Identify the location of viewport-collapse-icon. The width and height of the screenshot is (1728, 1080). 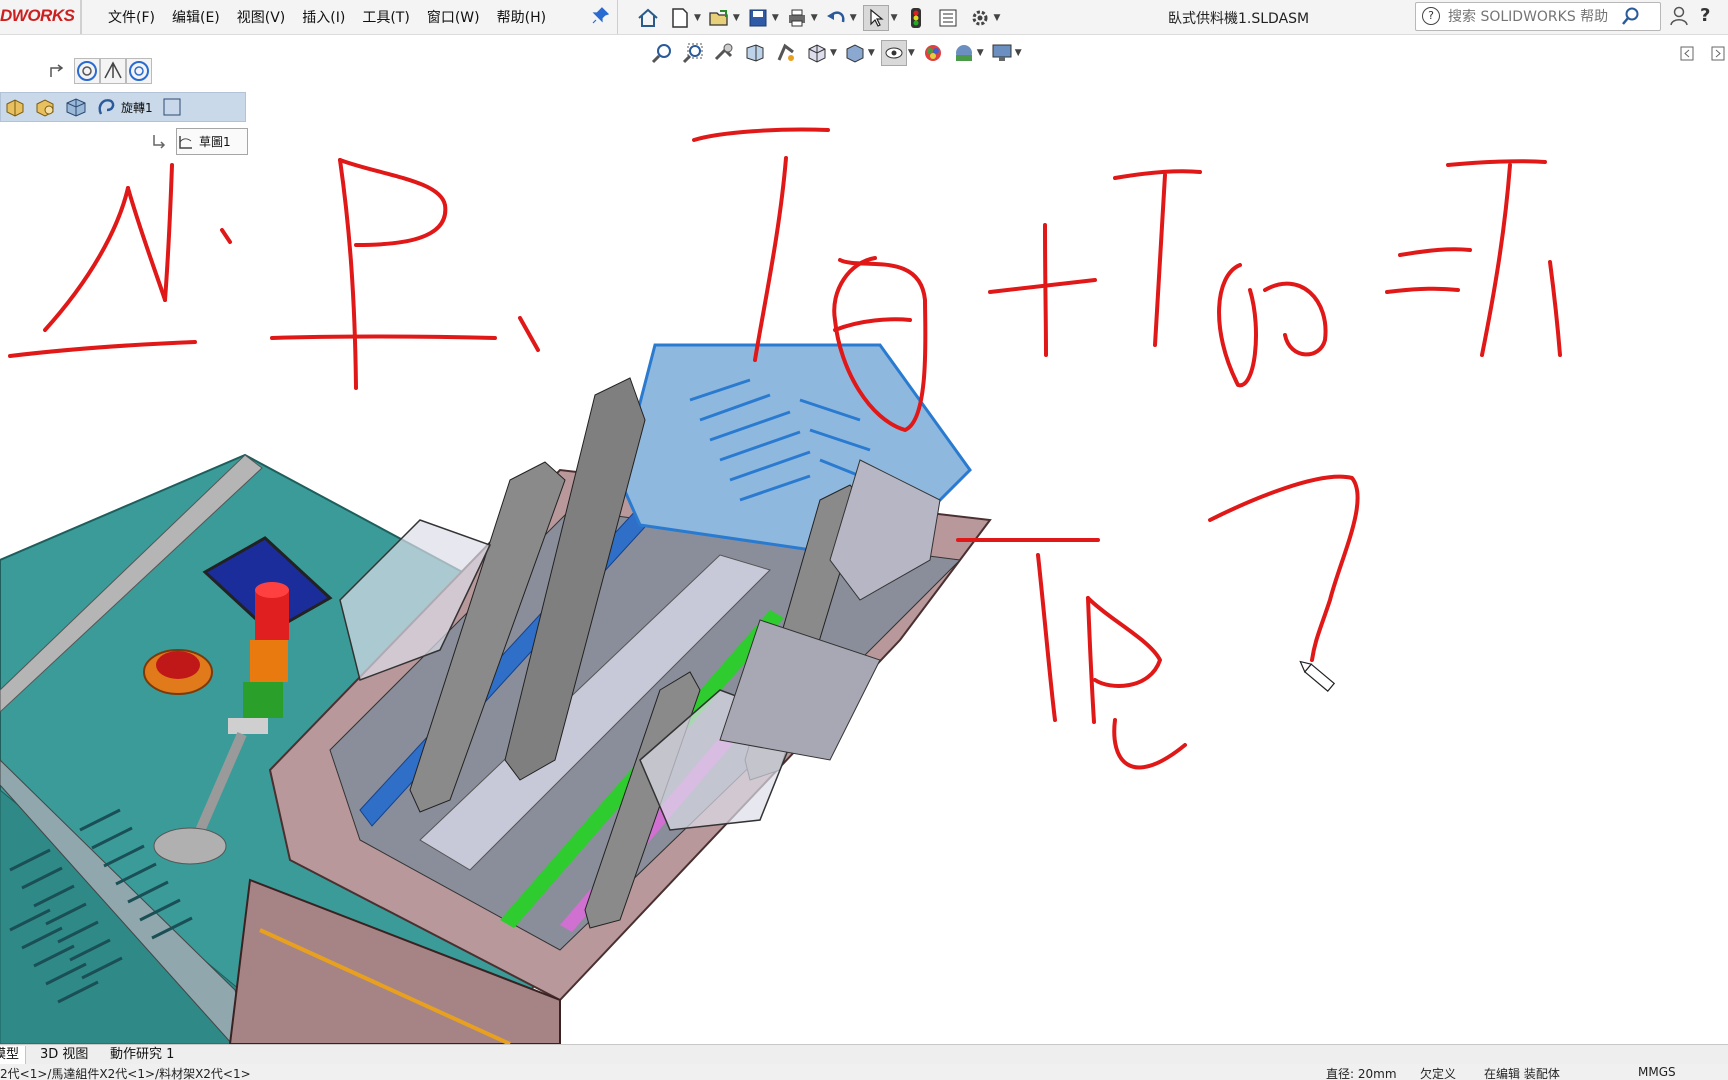
(1703, 54).